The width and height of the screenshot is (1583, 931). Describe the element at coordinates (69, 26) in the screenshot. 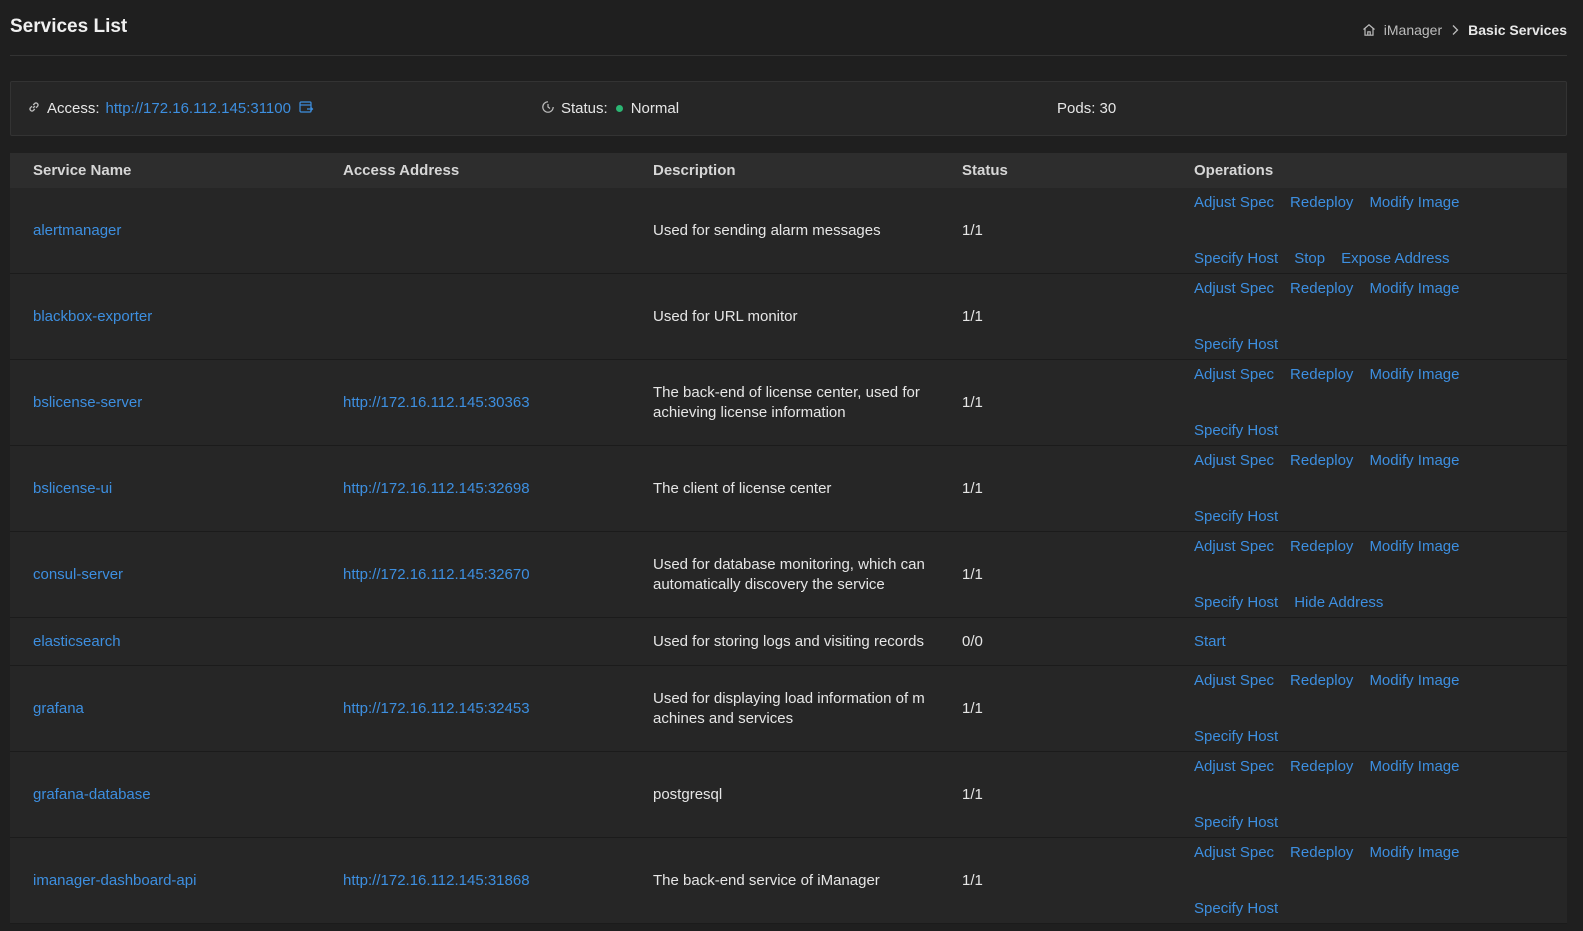

I see `page-title: Services List` at that location.